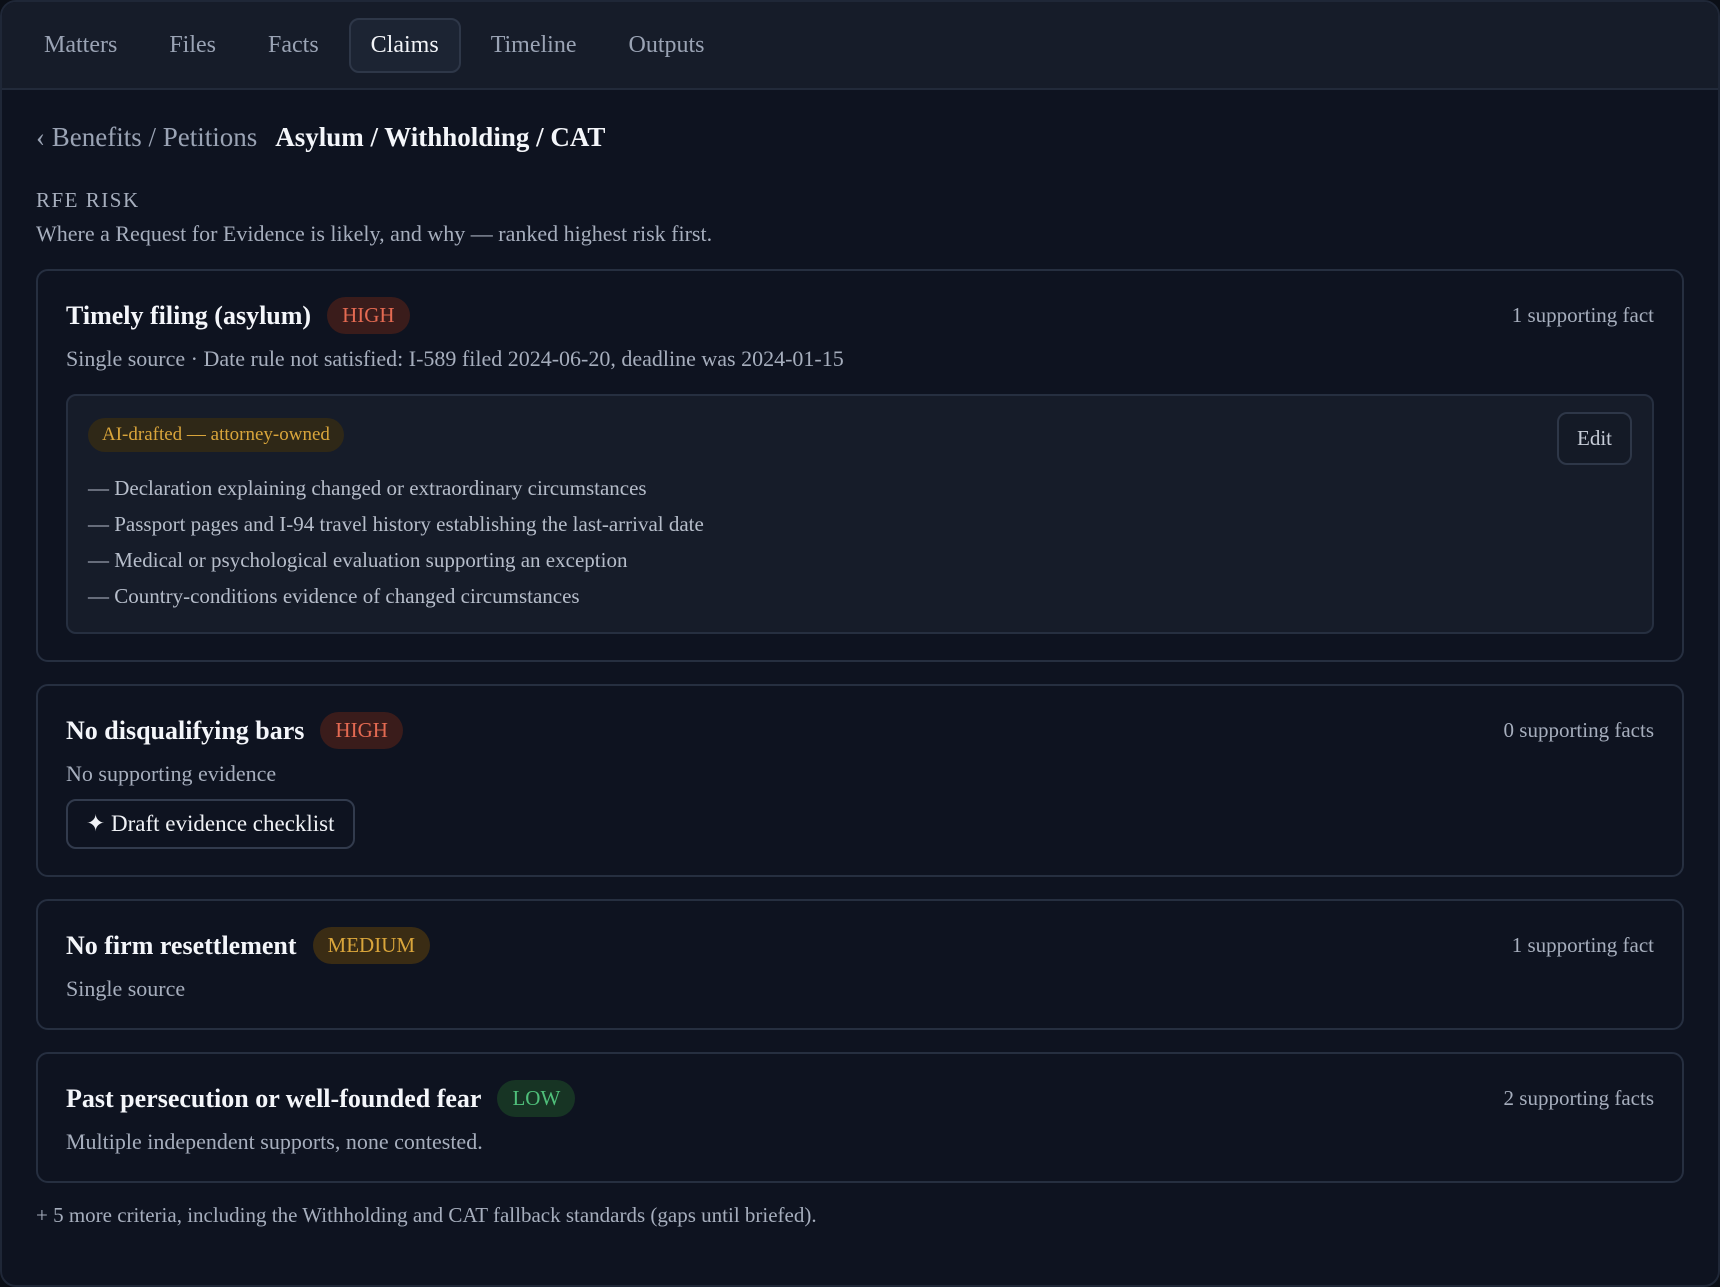 Image resolution: width=1720 pixels, height=1287 pixels. I want to click on edit-button: Edit, so click(1594, 438).